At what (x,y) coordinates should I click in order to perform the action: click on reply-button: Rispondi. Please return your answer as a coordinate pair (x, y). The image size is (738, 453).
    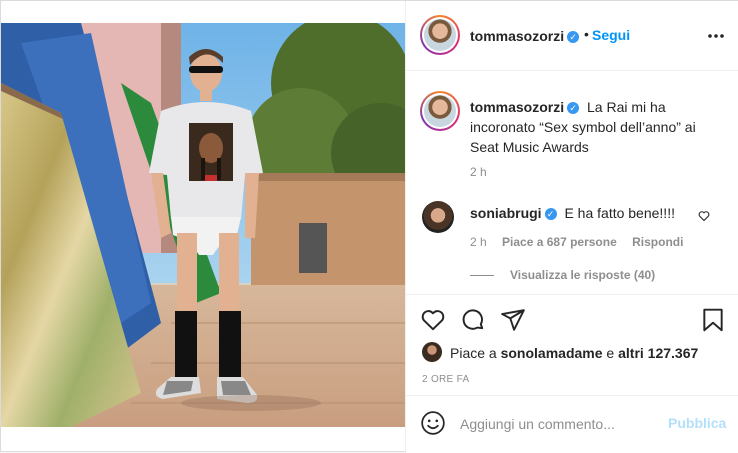
    Looking at the image, I should click on (657, 242).